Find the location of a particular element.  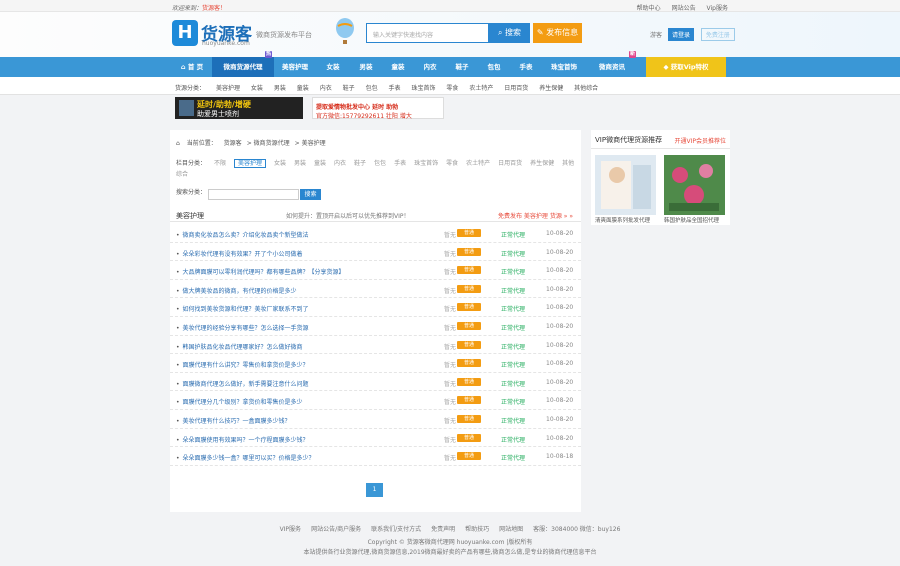

publish-link: 免费发布 美容护理 货源 » » is located at coordinates (535, 215).